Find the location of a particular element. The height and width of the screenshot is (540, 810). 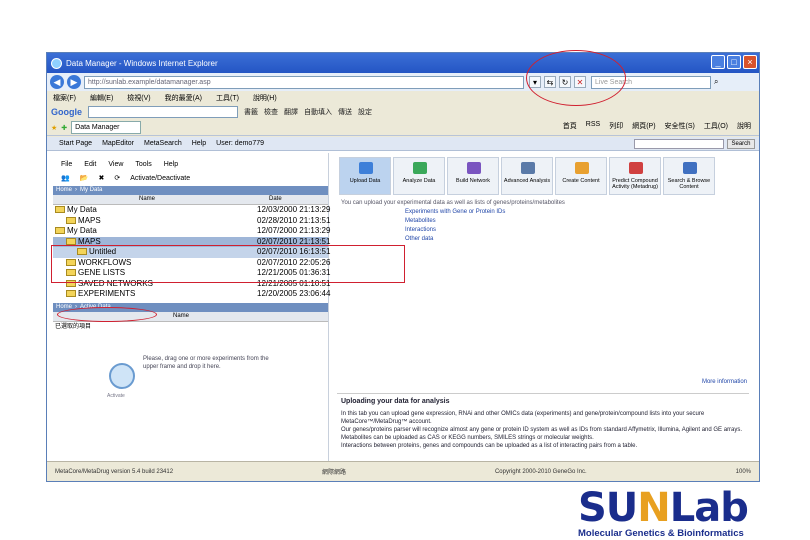

more-info-link: More information is located at coordinates (724, 382).